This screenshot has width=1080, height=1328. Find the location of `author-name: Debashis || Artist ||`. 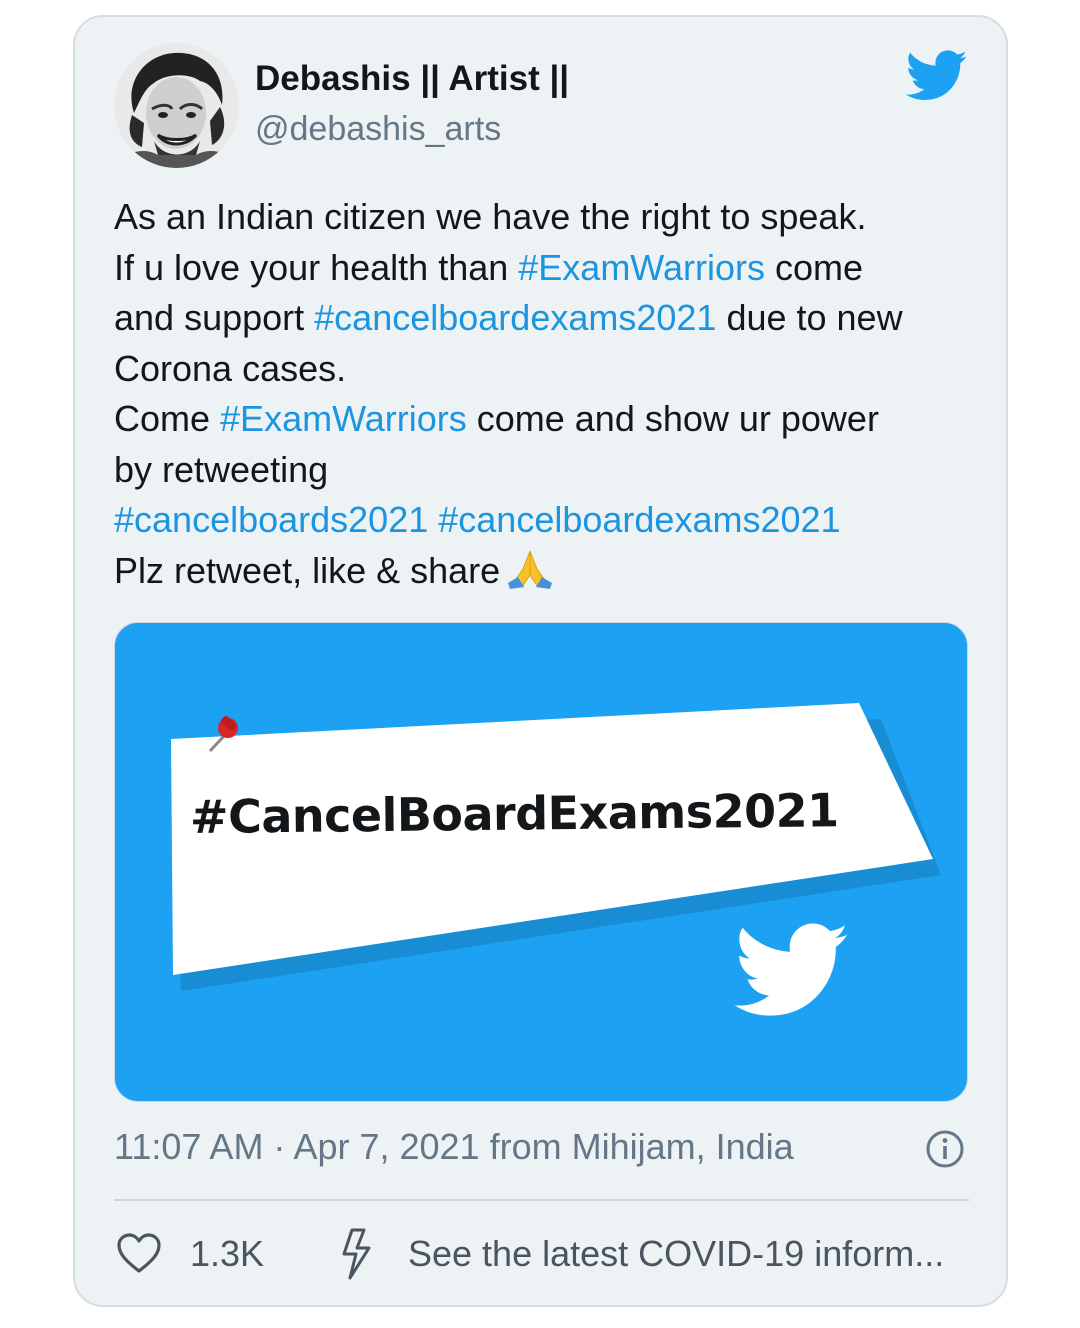

author-name: Debashis || Artist || is located at coordinates (412, 79).